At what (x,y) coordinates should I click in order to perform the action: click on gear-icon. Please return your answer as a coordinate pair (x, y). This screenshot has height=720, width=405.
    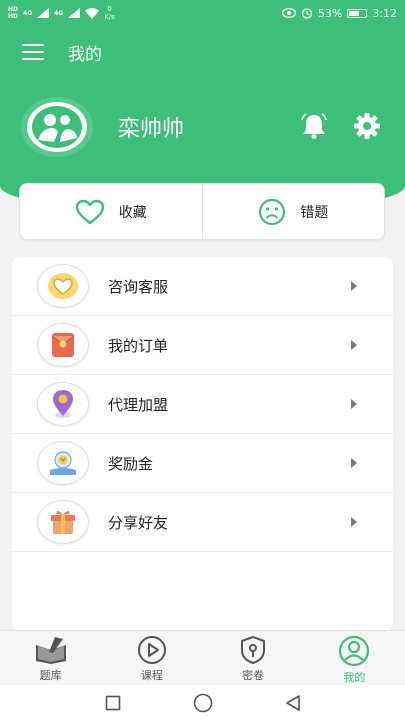
    Looking at the image, I should click on (367, 126).